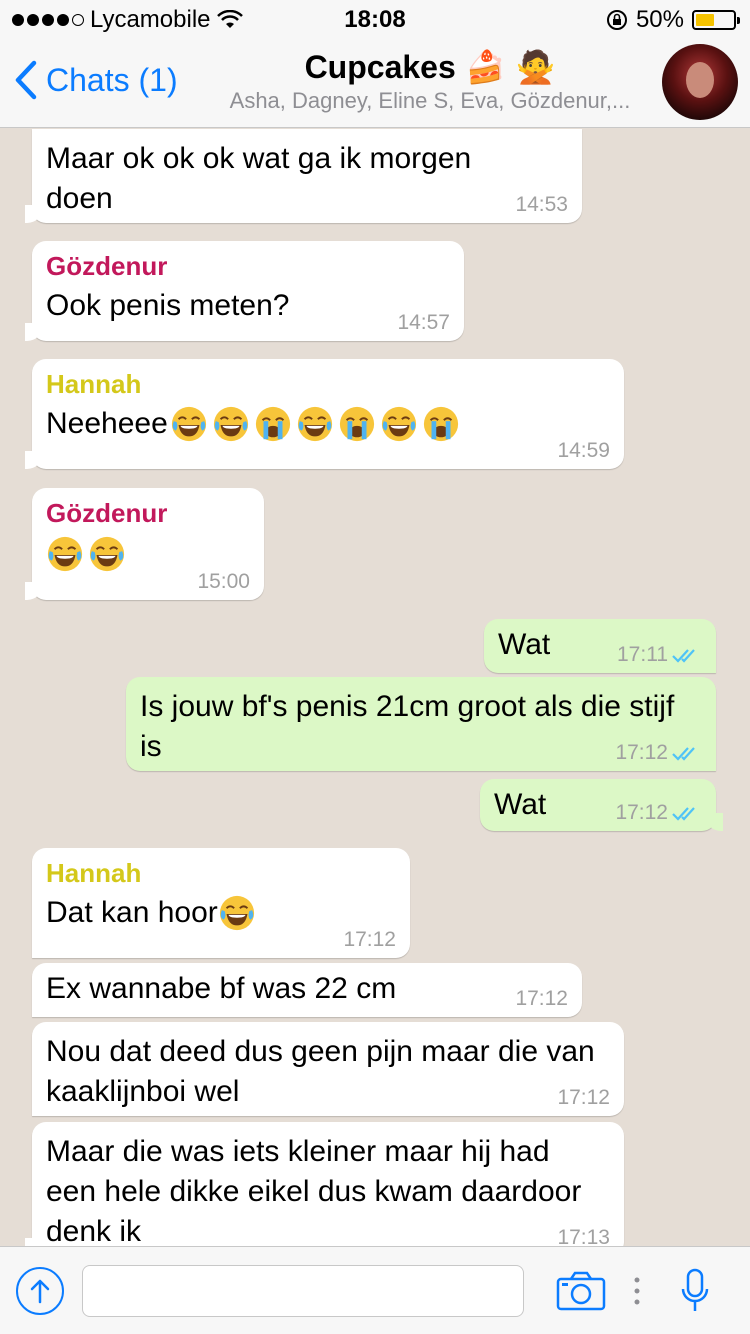 This screenshot has height=1334, width=750. Describe the element at coordinates (716, 20) in the screenshot. I see `battery-icon` at that location.